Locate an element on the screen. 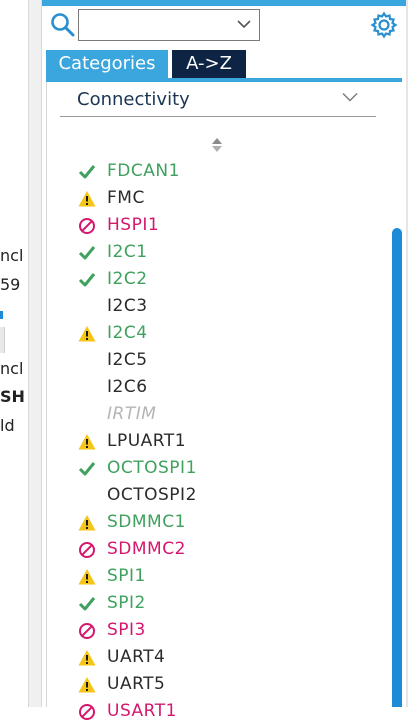 The width and height of the screenshot is (414, 725). peripheral-item: SDMMC1 is located at coordinates (228, 522).